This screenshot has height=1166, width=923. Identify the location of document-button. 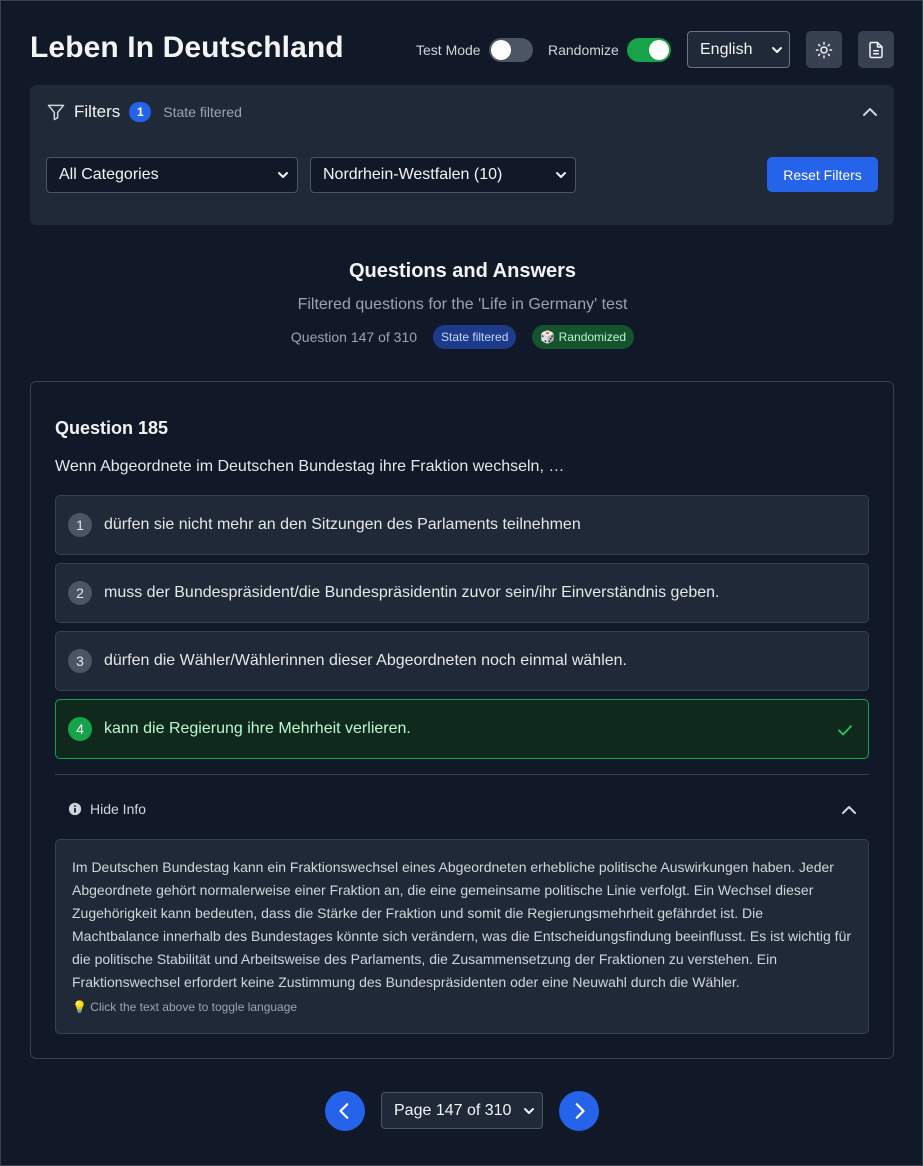
(876, 49).